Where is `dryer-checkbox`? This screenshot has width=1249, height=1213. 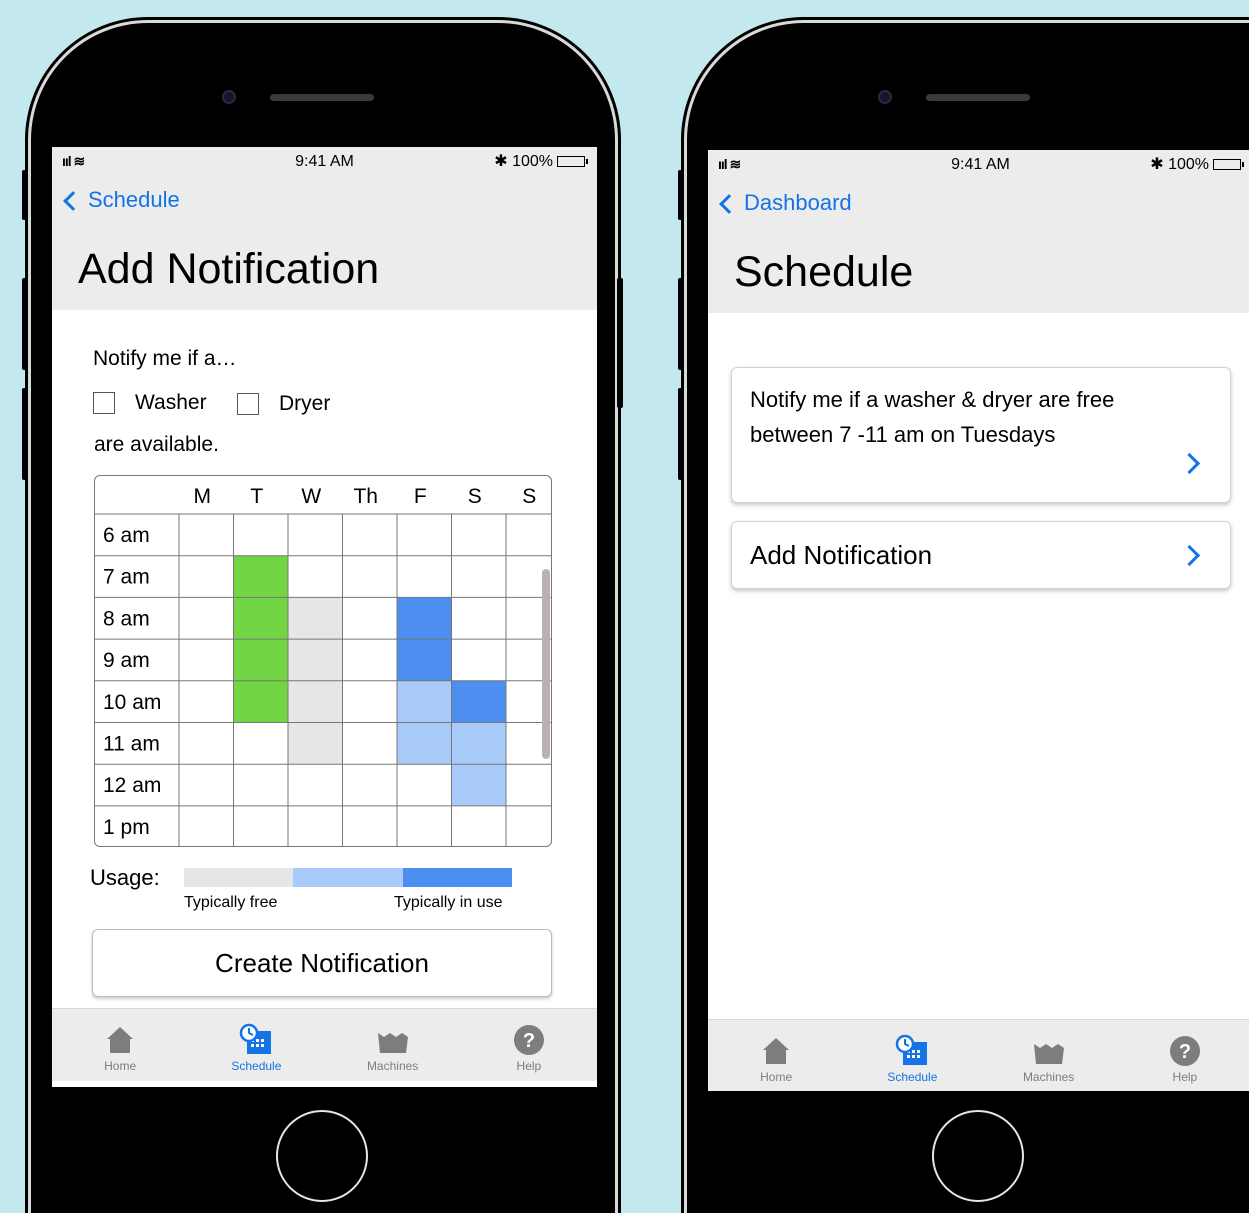
dryer-checkbox is located at coordinates (248, 404).